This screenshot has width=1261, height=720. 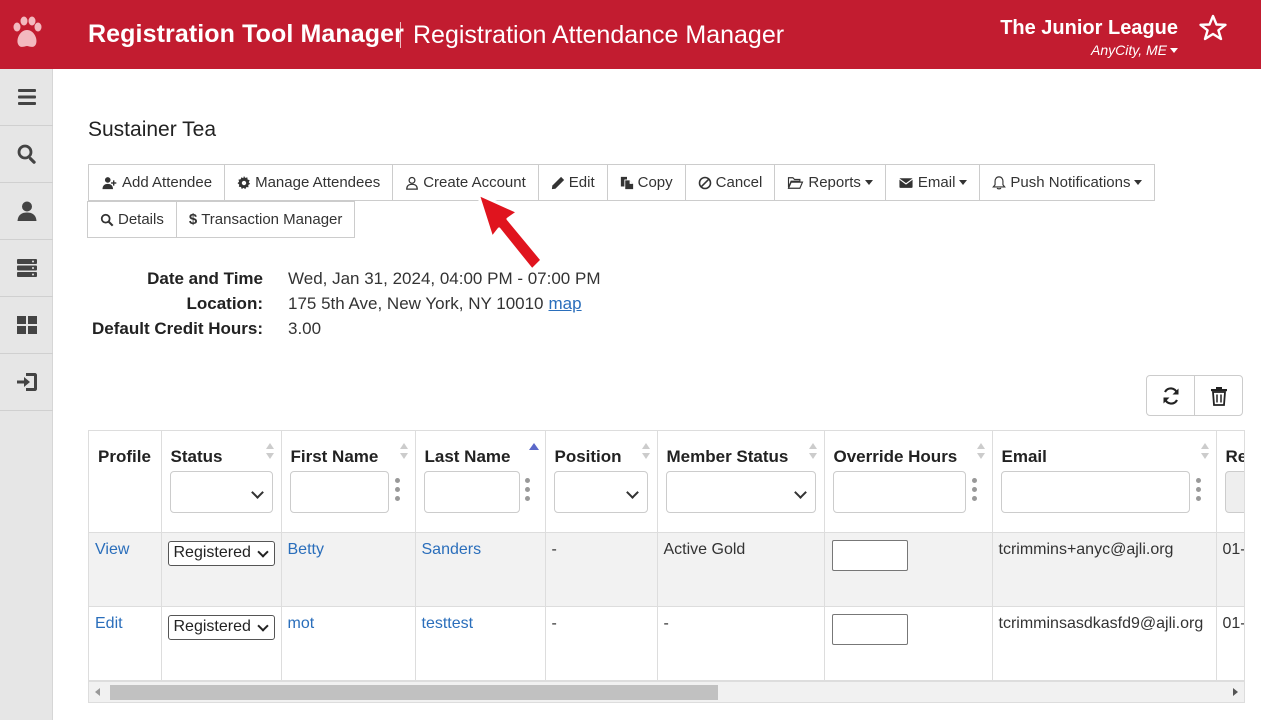 I want to click on cancel-button: Cancel, so click(x=730, y=182).